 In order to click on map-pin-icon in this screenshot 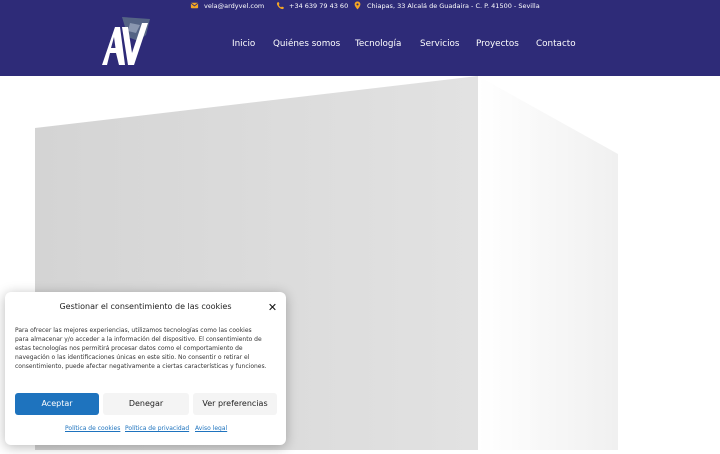, I will do `click(357, 5)`.